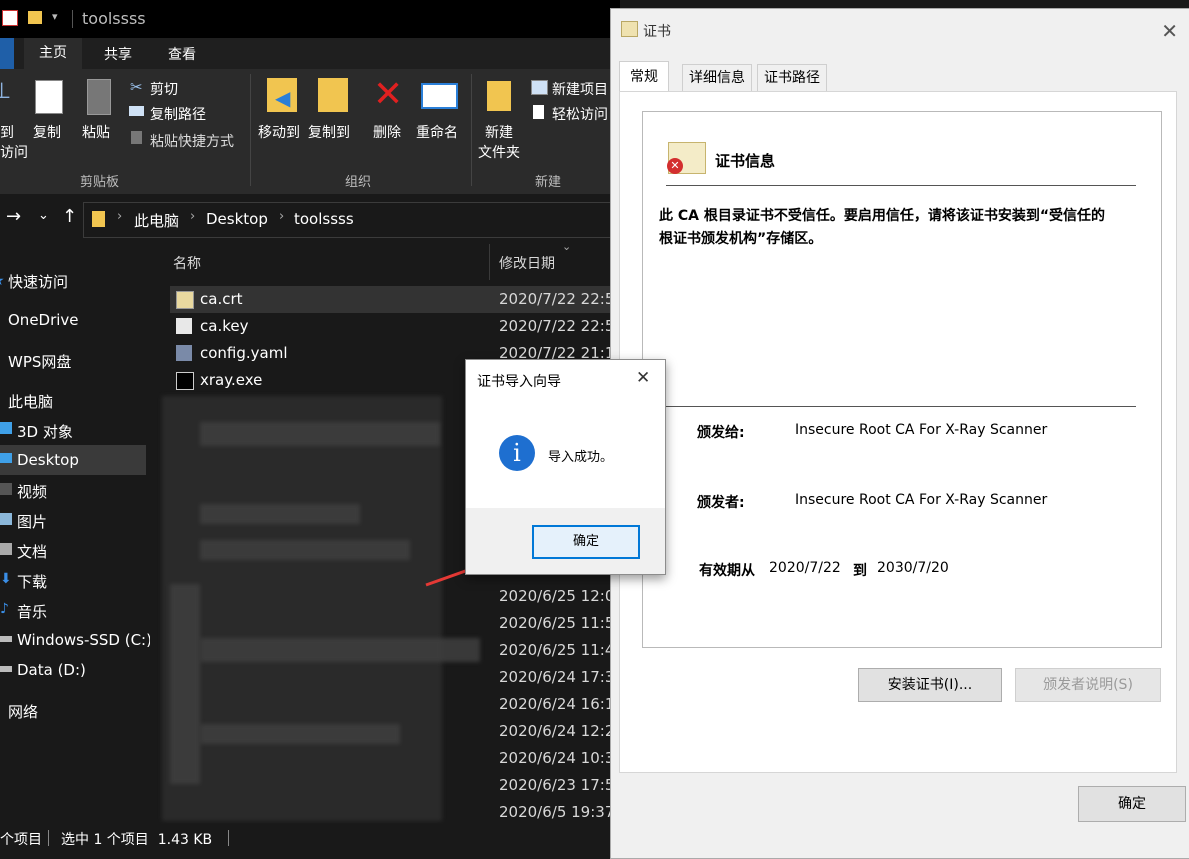  Describe the element at coordinates (99, 97) in the screenshot. I see `paste-icon` at that location.